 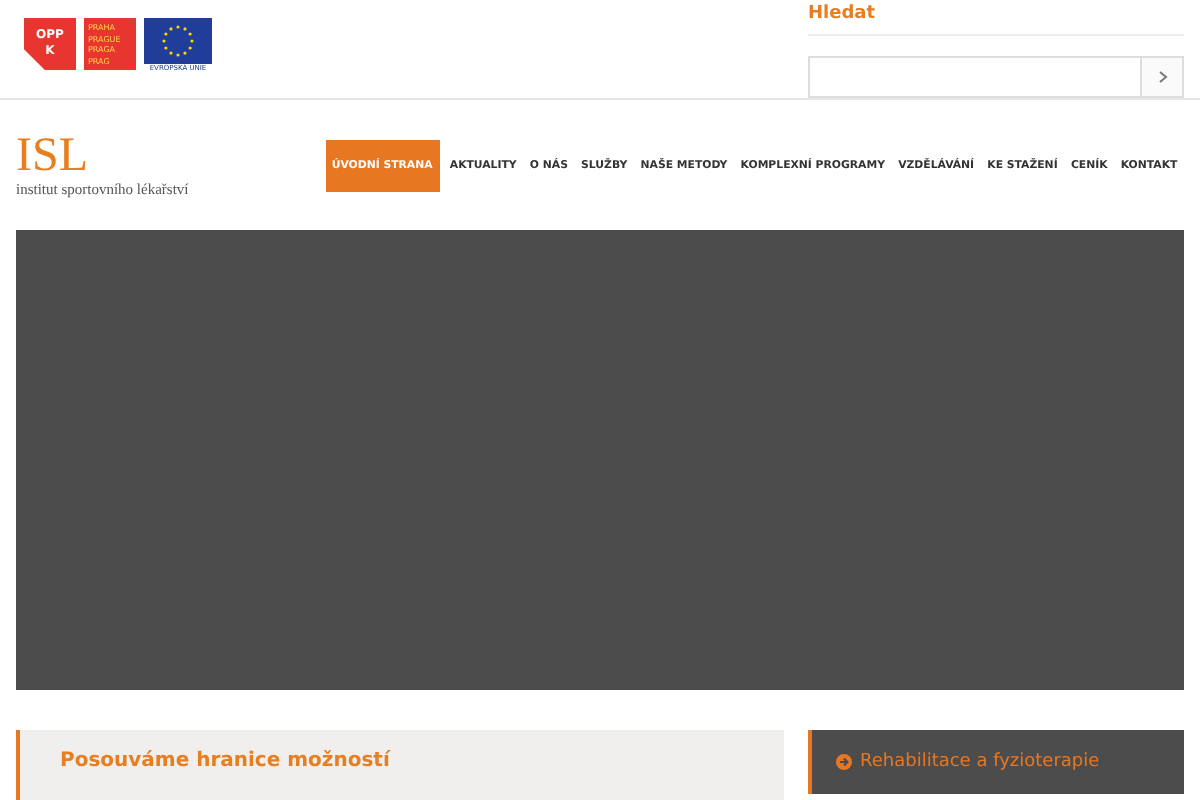 I want to click on chevron-right-icon, so click(x=1162, y=77).